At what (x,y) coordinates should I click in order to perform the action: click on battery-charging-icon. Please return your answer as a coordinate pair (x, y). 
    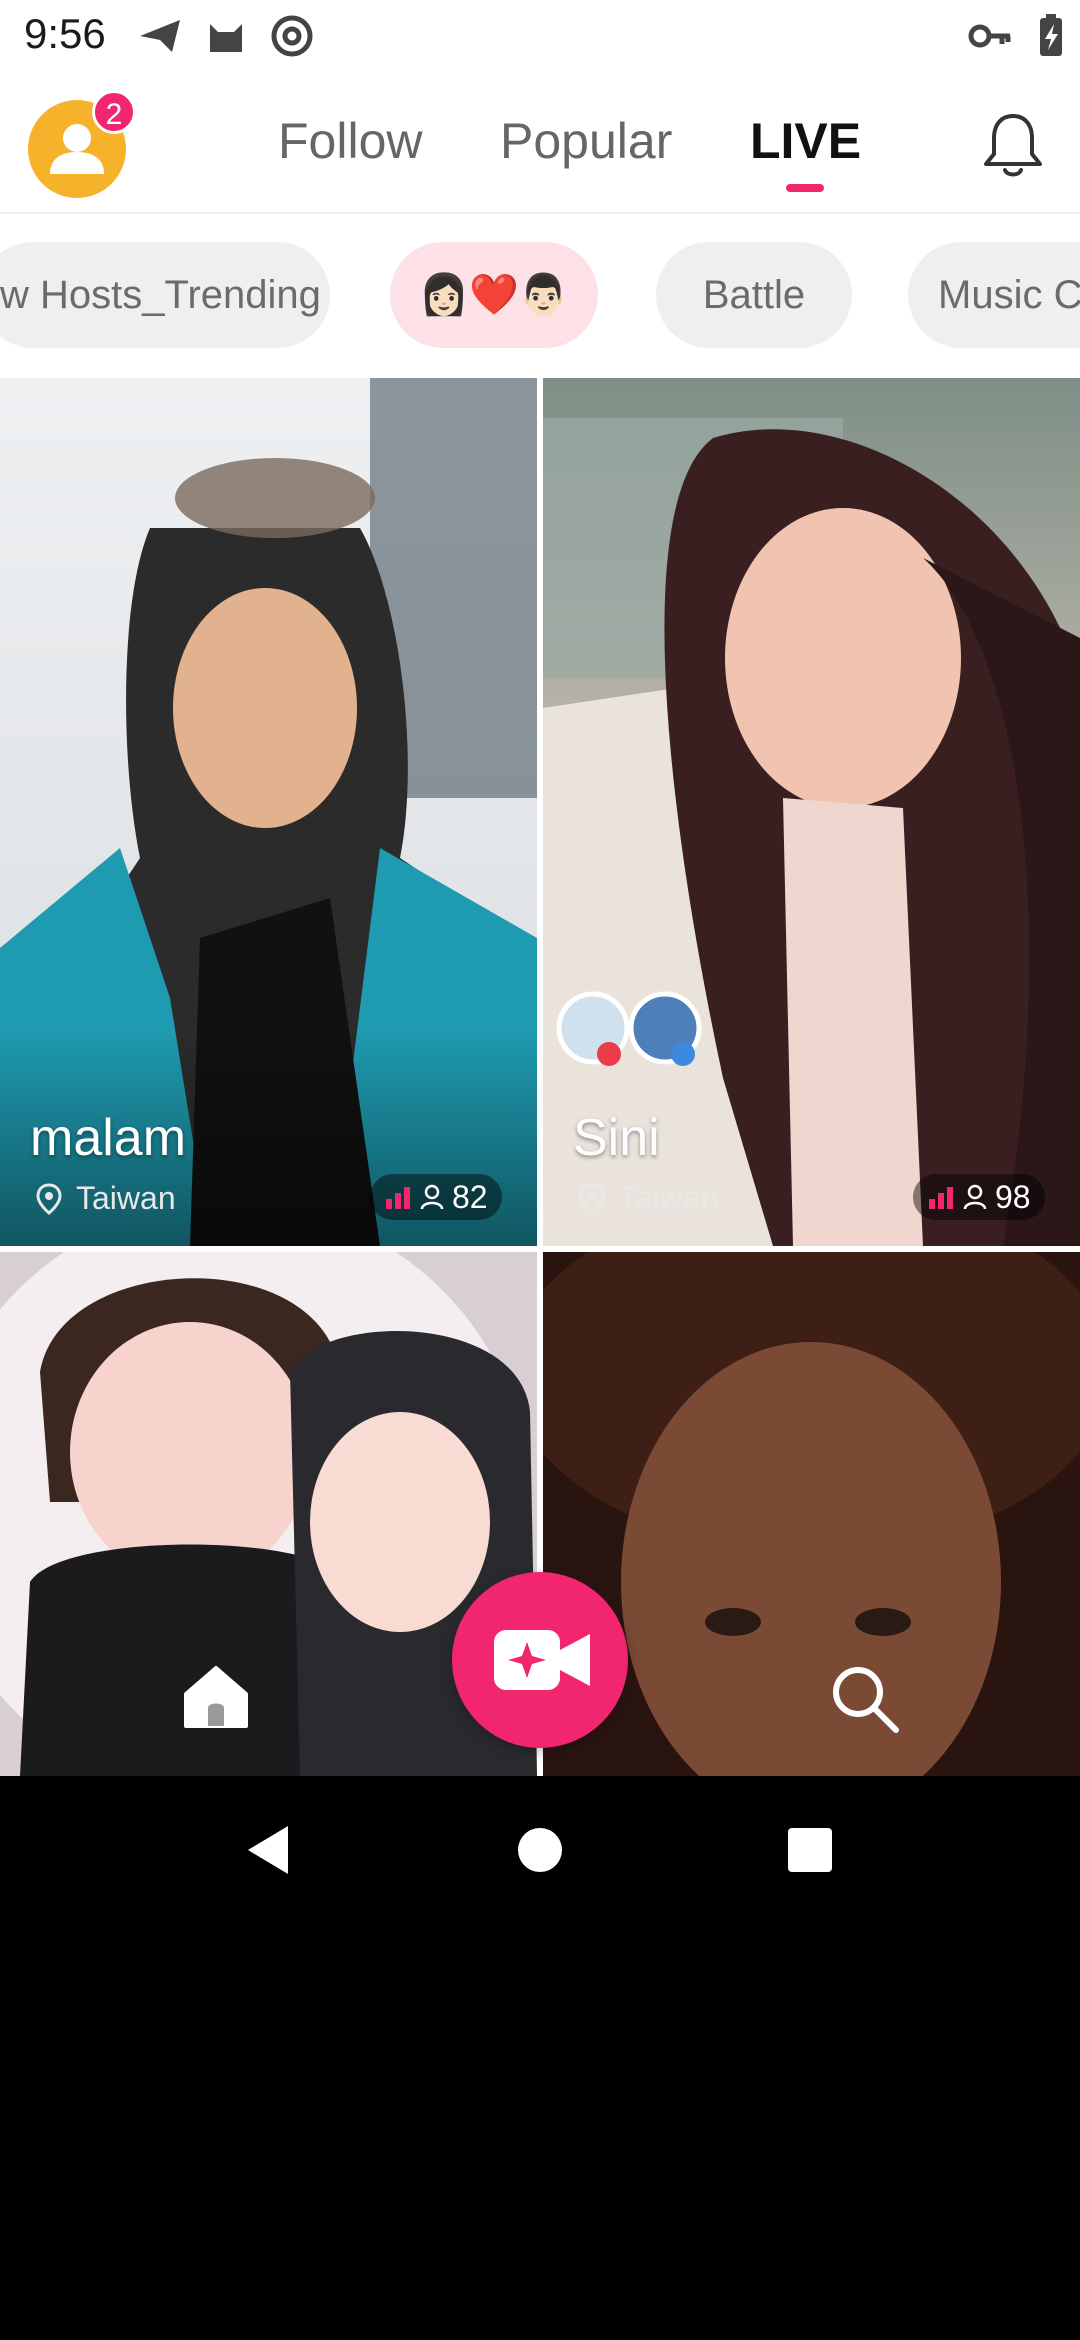
    Looking at the image, I should click on (1051, 35).